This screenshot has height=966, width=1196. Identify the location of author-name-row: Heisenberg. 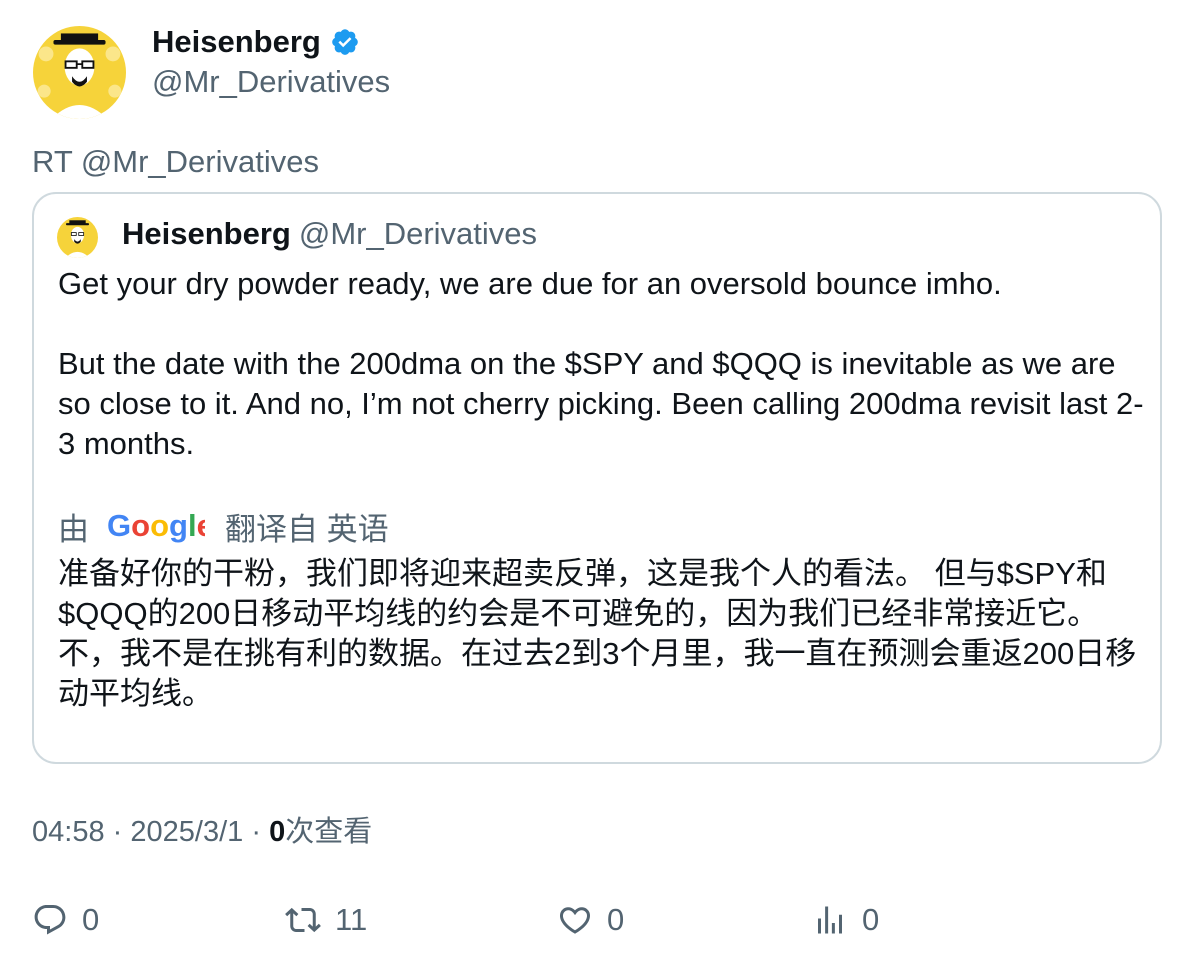
(256, 42).